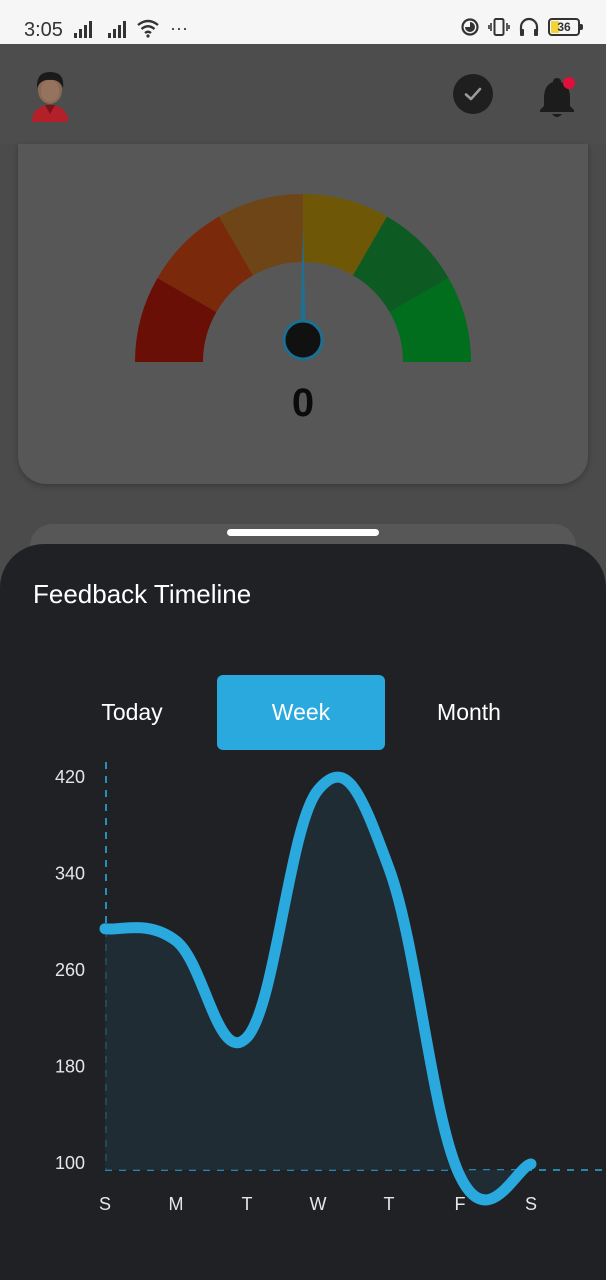 Image resolution: width=606 pixels, height=1280 pixels. I want to click on notification-dot, so click(569, 83).